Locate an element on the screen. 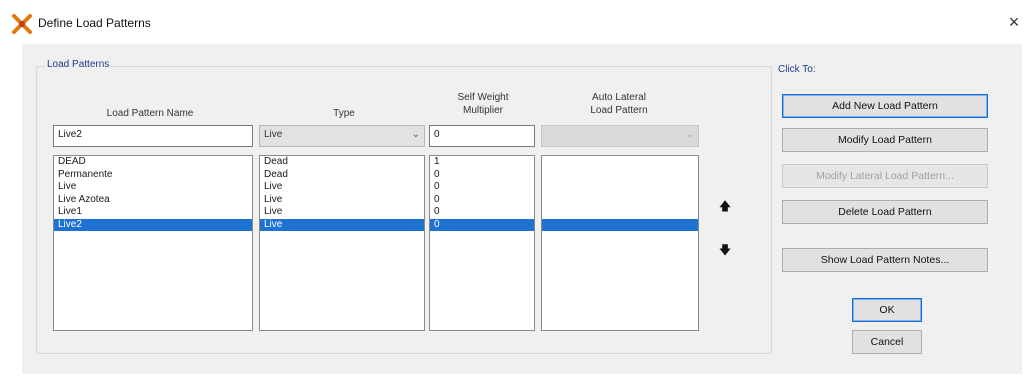 This screenshot has width=1027, height=376. column-header-self-weight-line1: Self Weight is located at coordinates (483, 97).